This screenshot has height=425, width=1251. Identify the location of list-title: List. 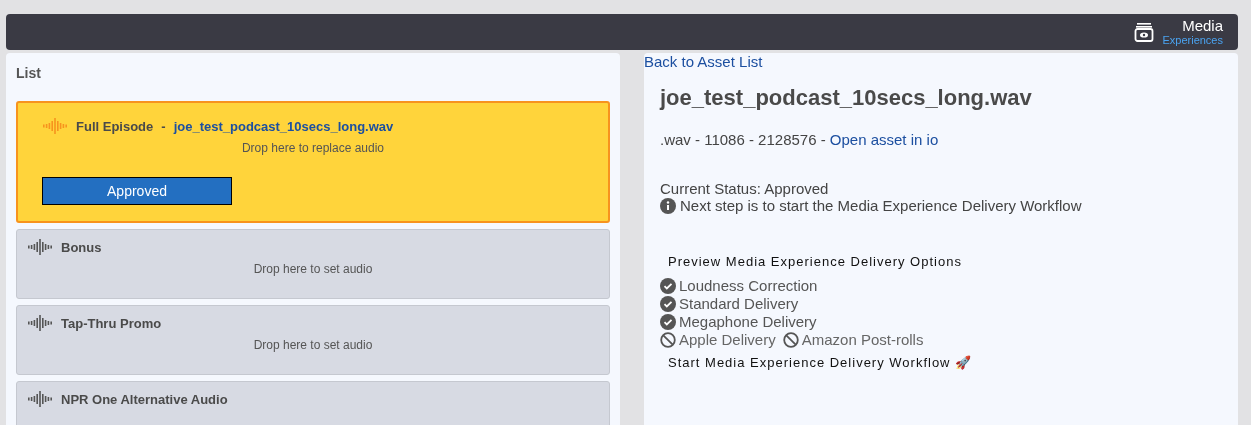
(29, 73).